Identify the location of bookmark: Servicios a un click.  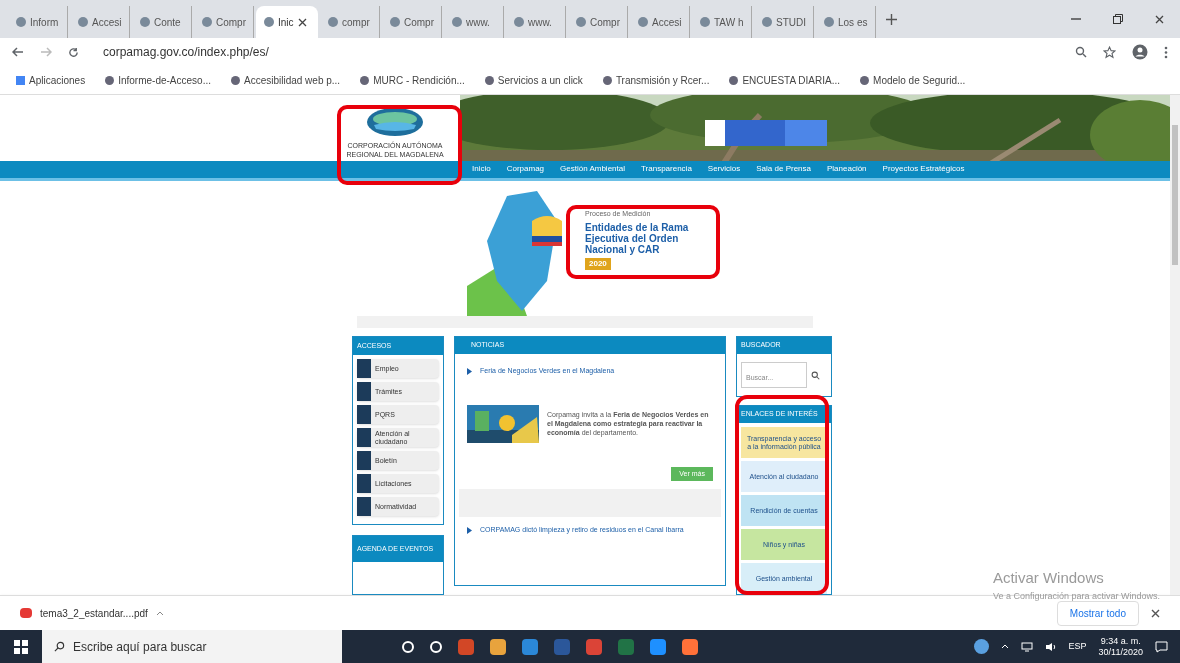
(533, 80).